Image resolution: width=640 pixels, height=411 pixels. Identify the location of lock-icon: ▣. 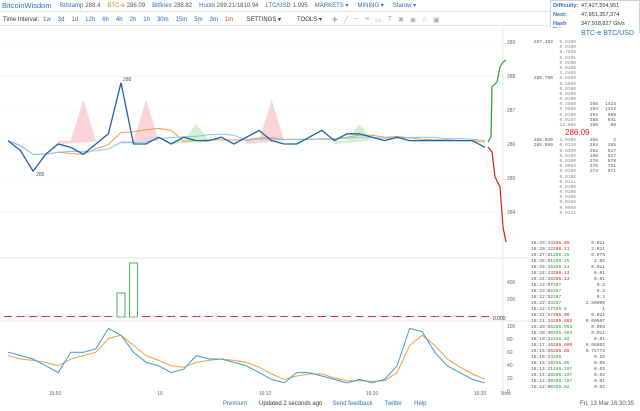
(436, 20).